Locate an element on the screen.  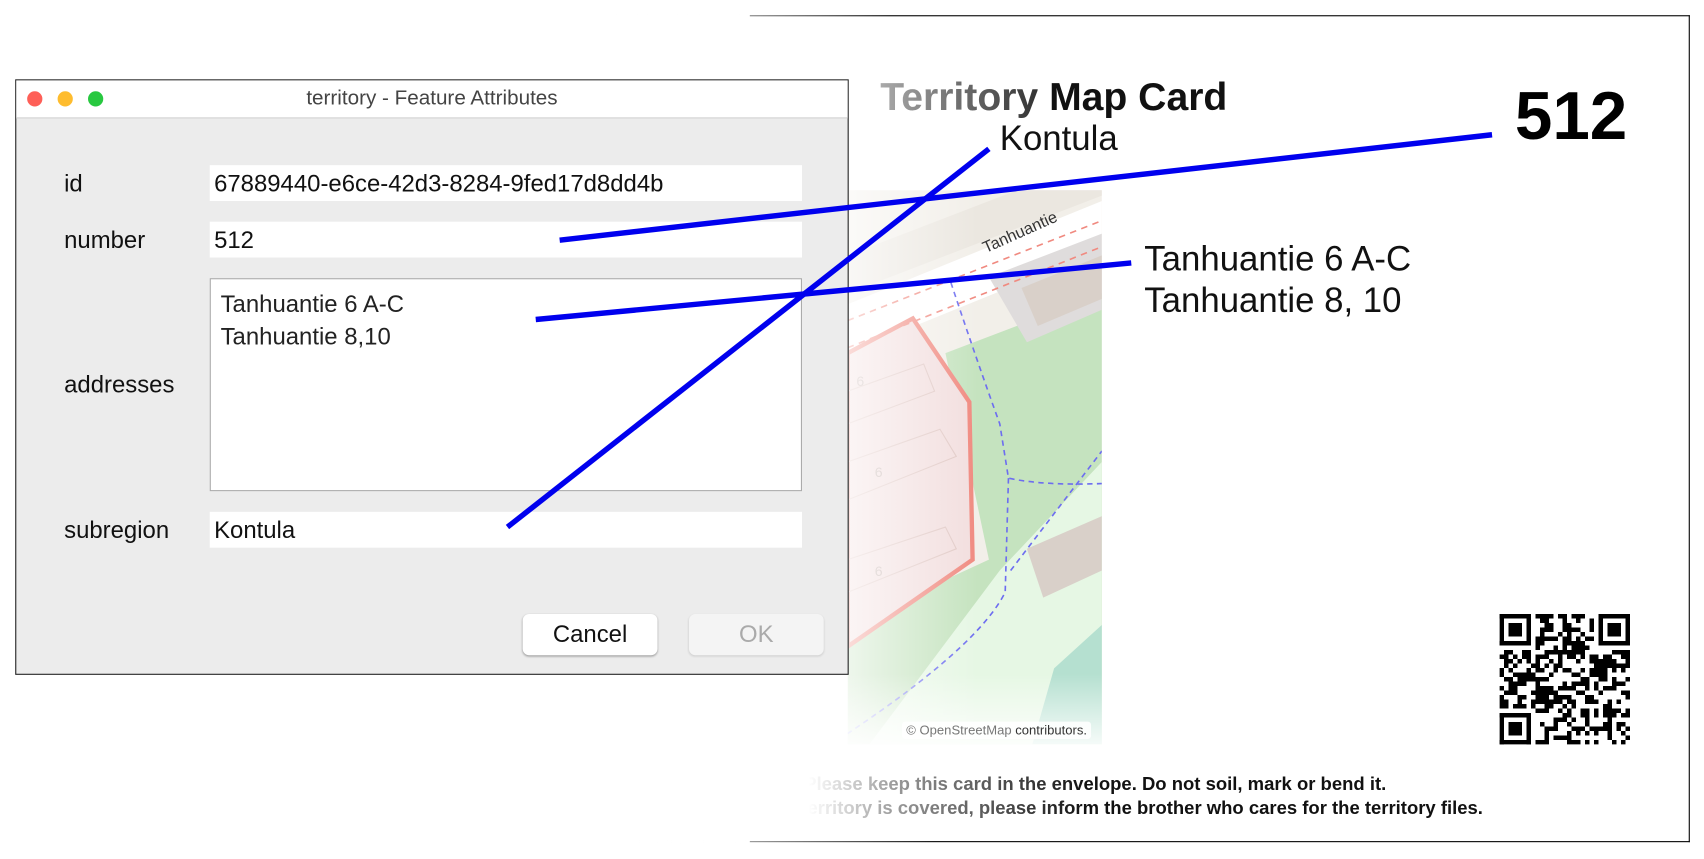
card-title: Territory Map Card is located at coordinates (1054, 96).